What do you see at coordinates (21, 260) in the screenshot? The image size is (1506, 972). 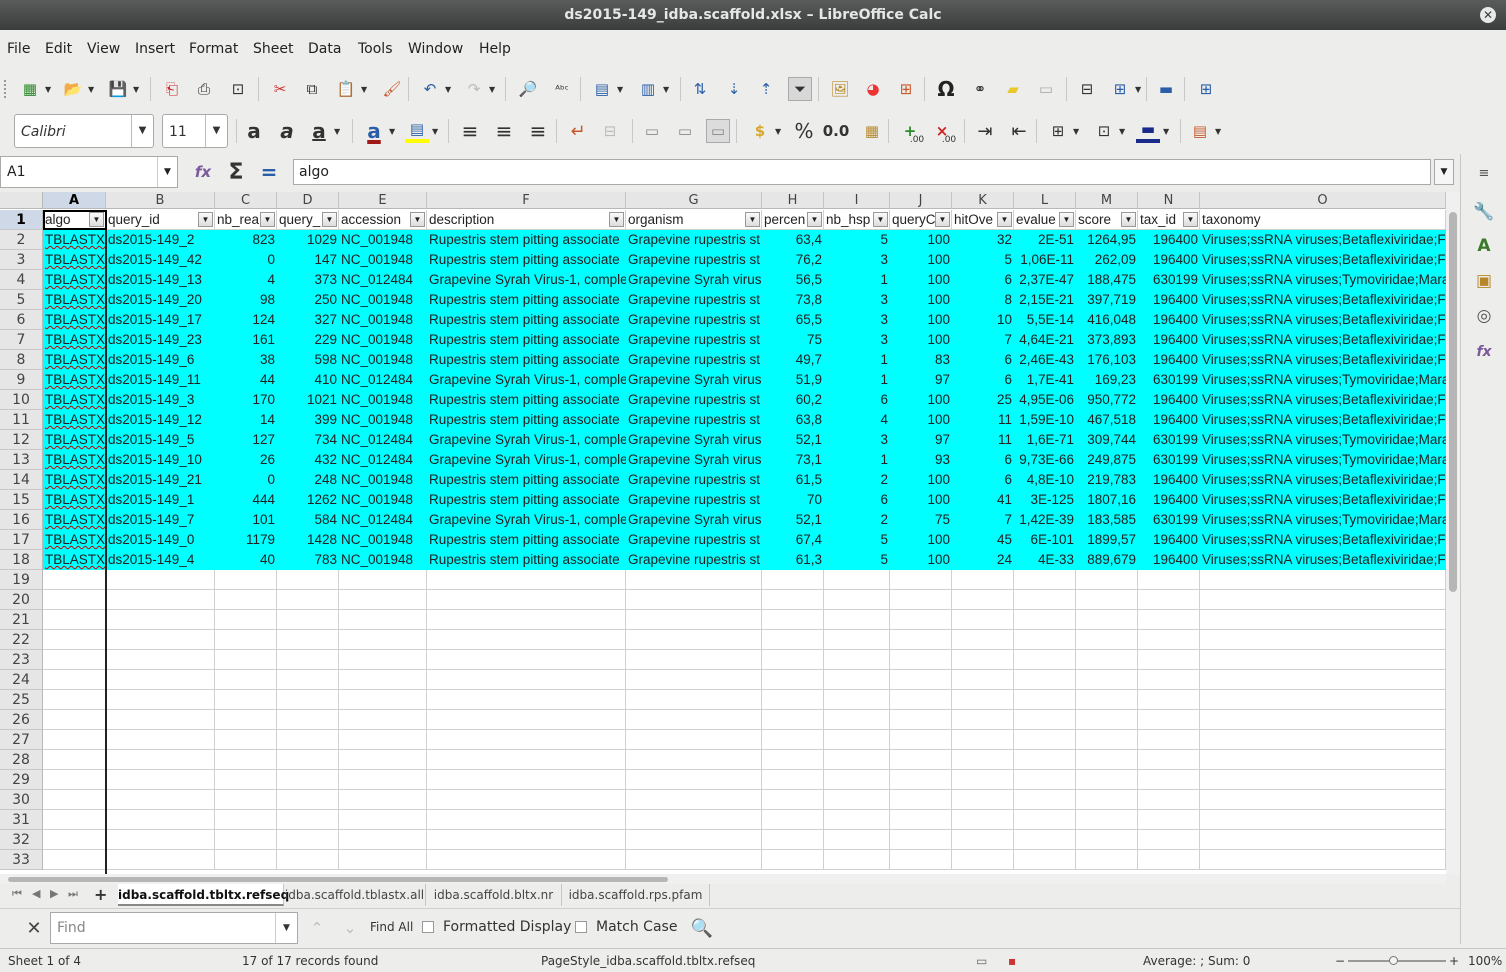 I see `row-header: 3` at bounding box center [21, 260].